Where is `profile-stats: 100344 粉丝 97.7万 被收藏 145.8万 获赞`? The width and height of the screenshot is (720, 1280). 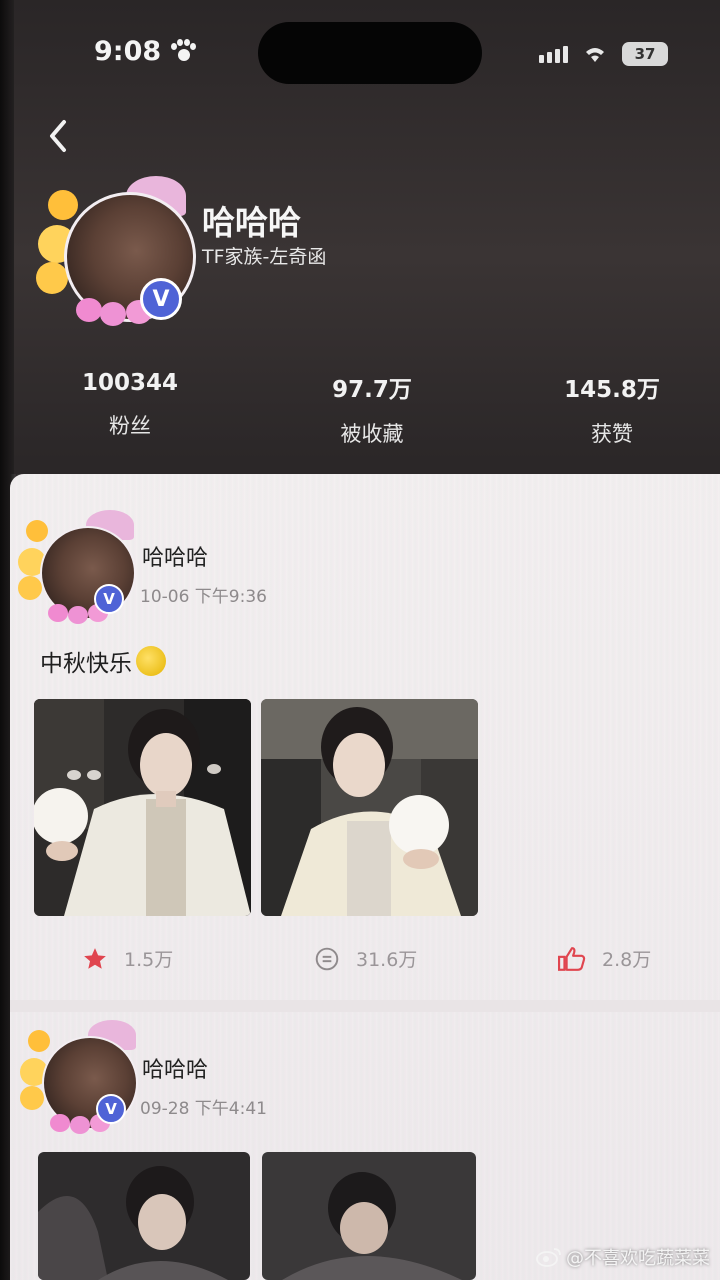 profile-stats: 100344 粉丝 97.7万 被收藏 145.8万 获赞 is located at coordinates (360, 410).